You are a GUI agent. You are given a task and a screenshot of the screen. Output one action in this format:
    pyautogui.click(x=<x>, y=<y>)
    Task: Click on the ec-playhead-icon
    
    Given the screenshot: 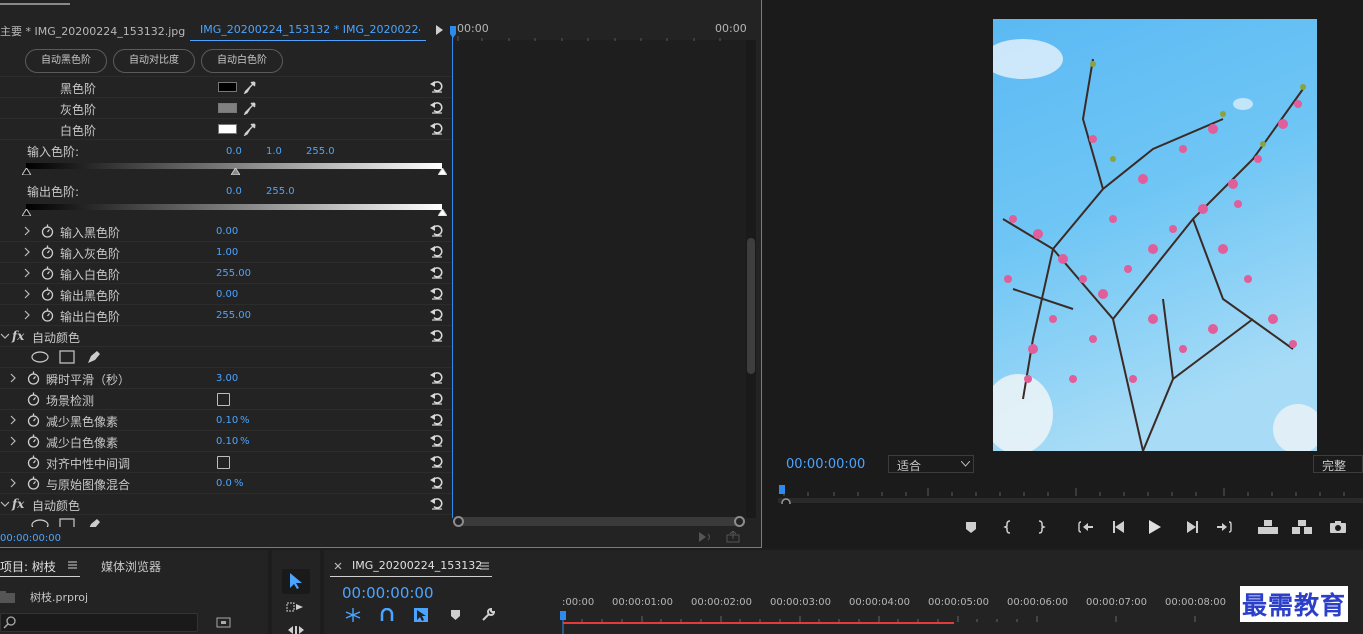 What is the action you would take?
    pyautogui.click(x=453, y=32)
    